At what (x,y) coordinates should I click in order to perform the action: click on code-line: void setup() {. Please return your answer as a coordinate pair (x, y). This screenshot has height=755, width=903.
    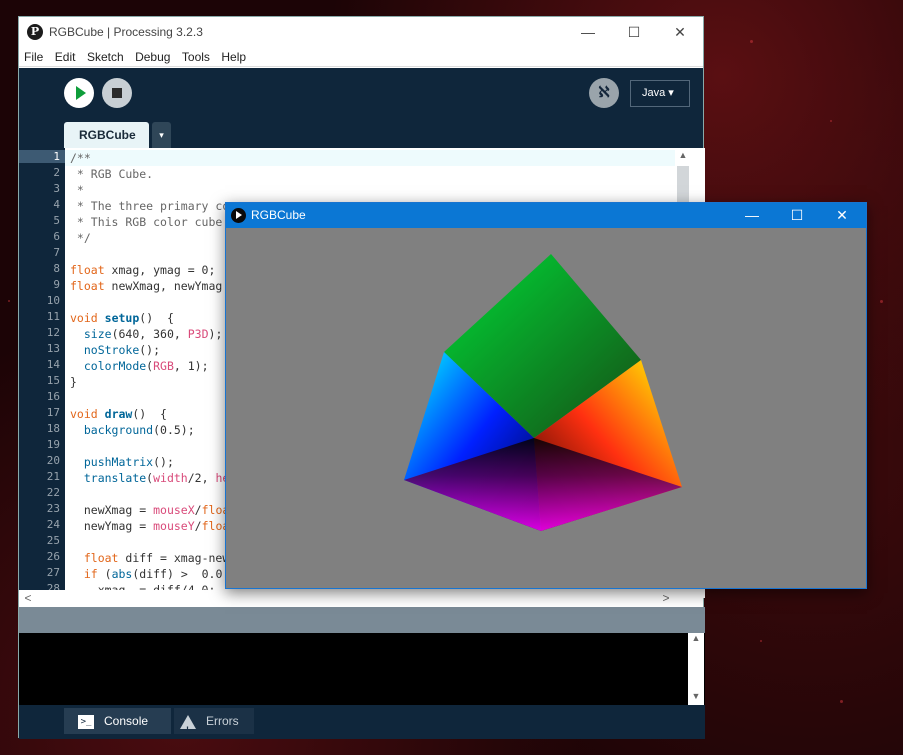
    Looking at the image, I should click on (122, 318).